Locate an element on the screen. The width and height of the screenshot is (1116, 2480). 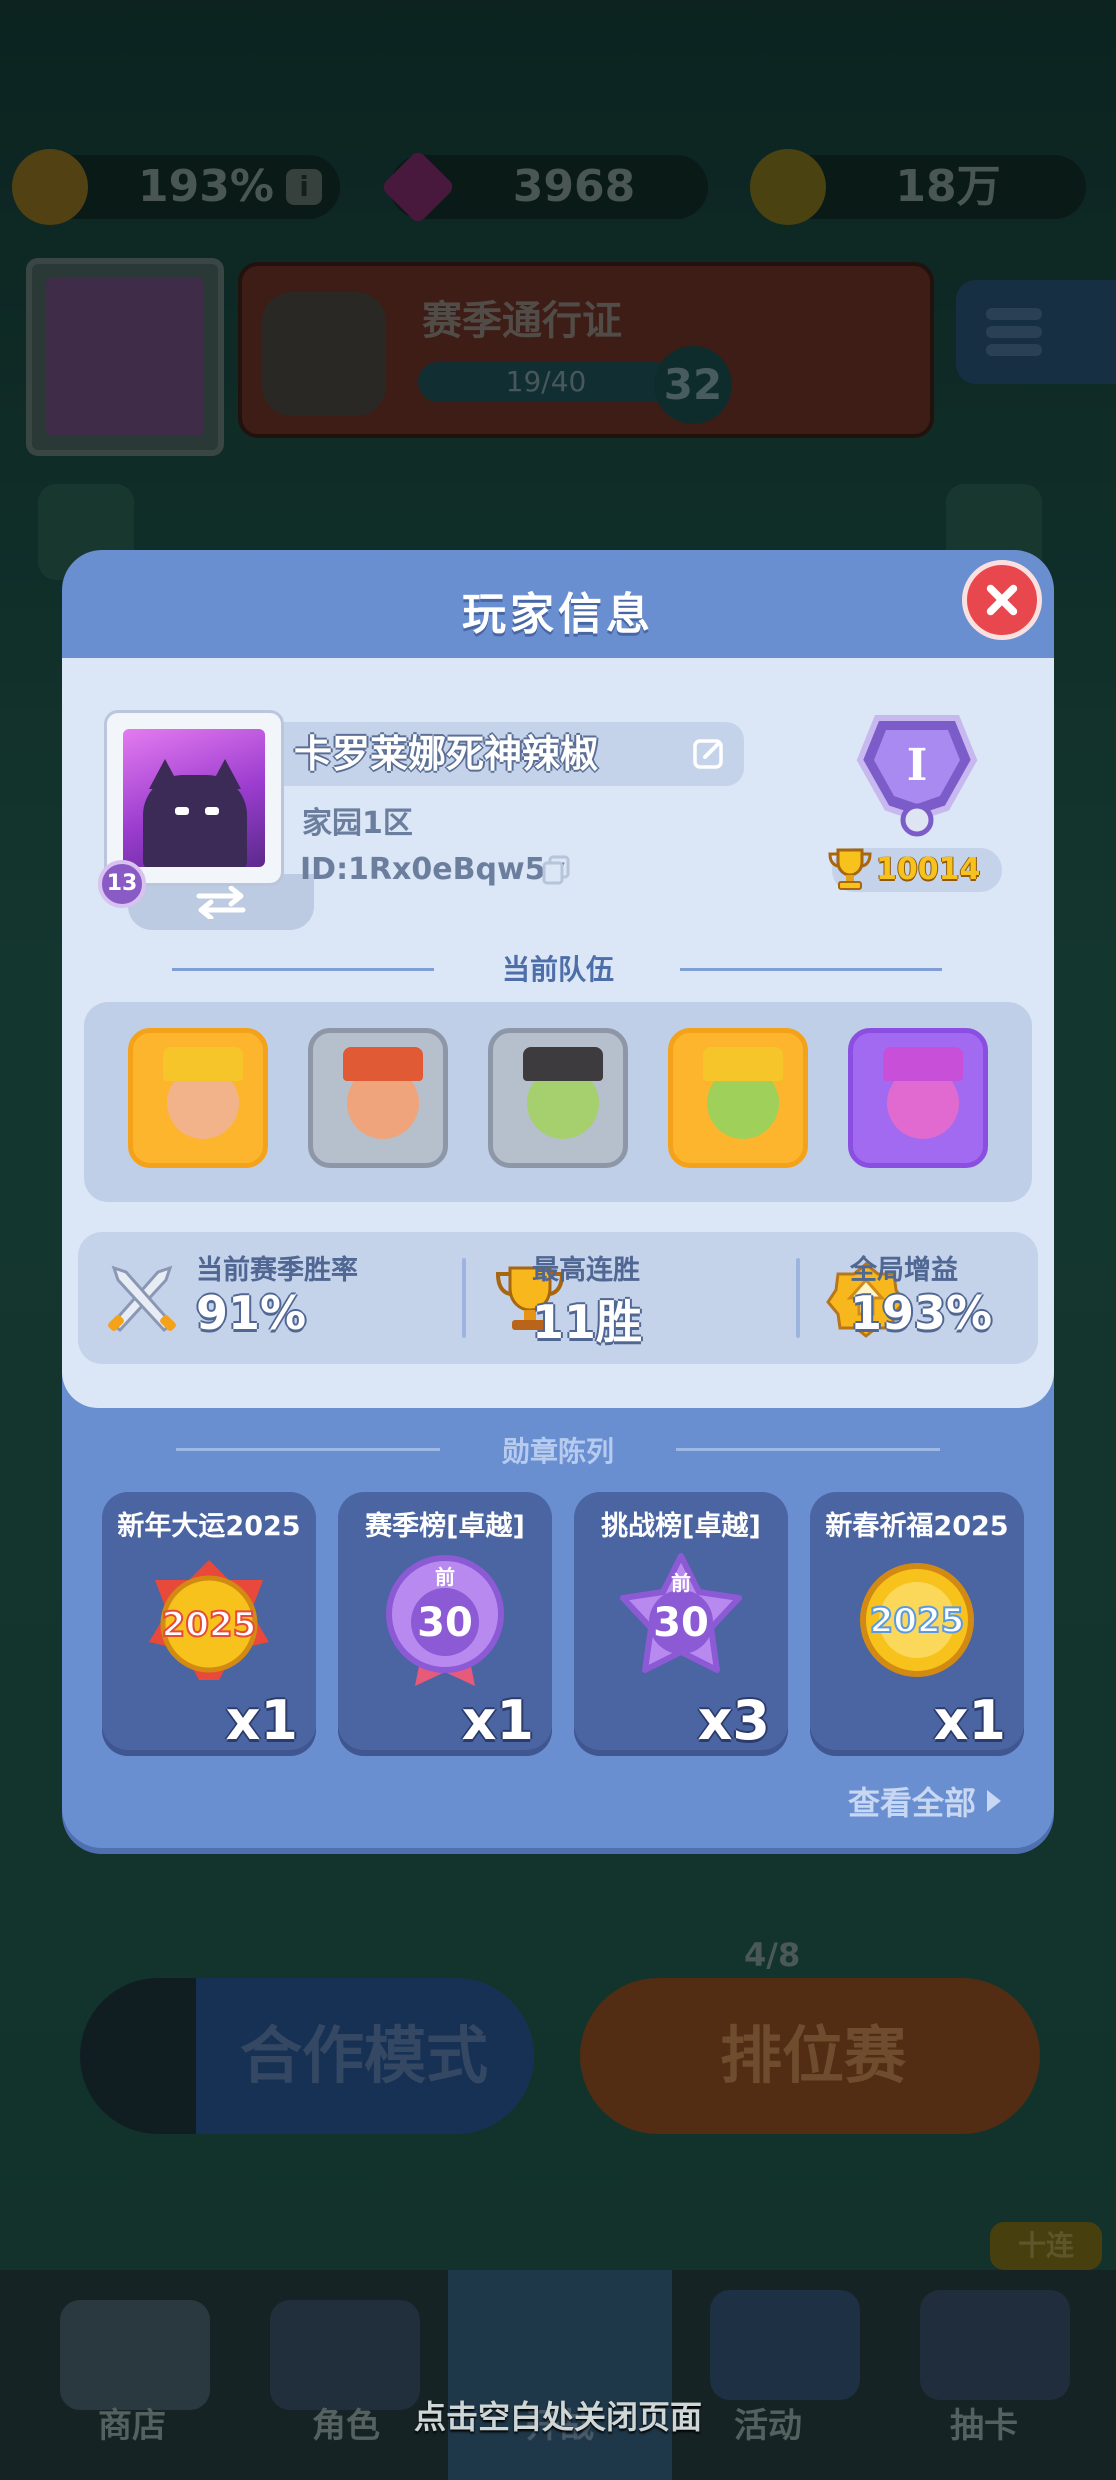
player-level-badge: 13 is located at coordinates (122, 884).